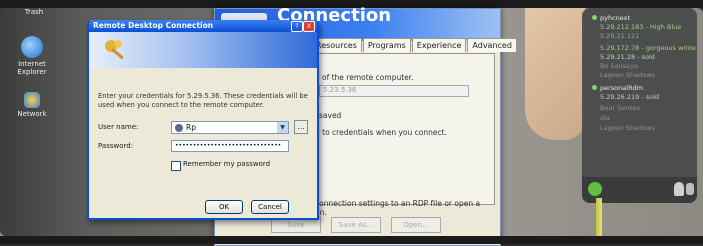  What do you see at coordinates (492, 45) in the screenshot?
I see `tab-advanced: Advanced` at bounding box center [492, 45].